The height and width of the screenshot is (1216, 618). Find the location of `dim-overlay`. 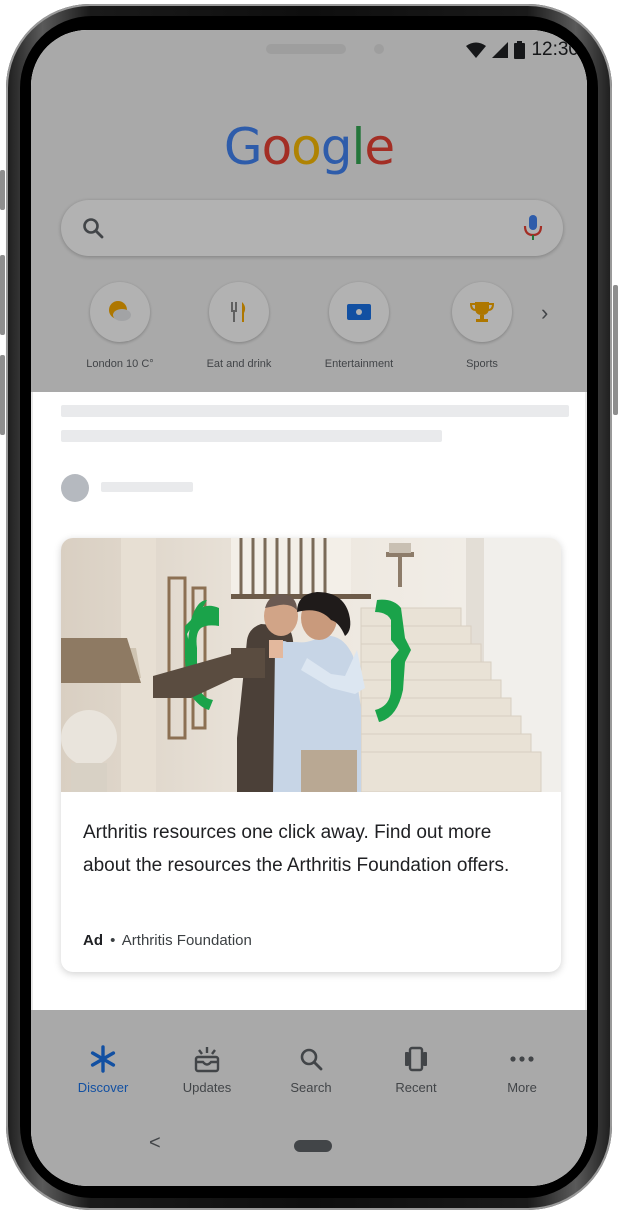

dim-overlay is located at coordinates (309, 1098).